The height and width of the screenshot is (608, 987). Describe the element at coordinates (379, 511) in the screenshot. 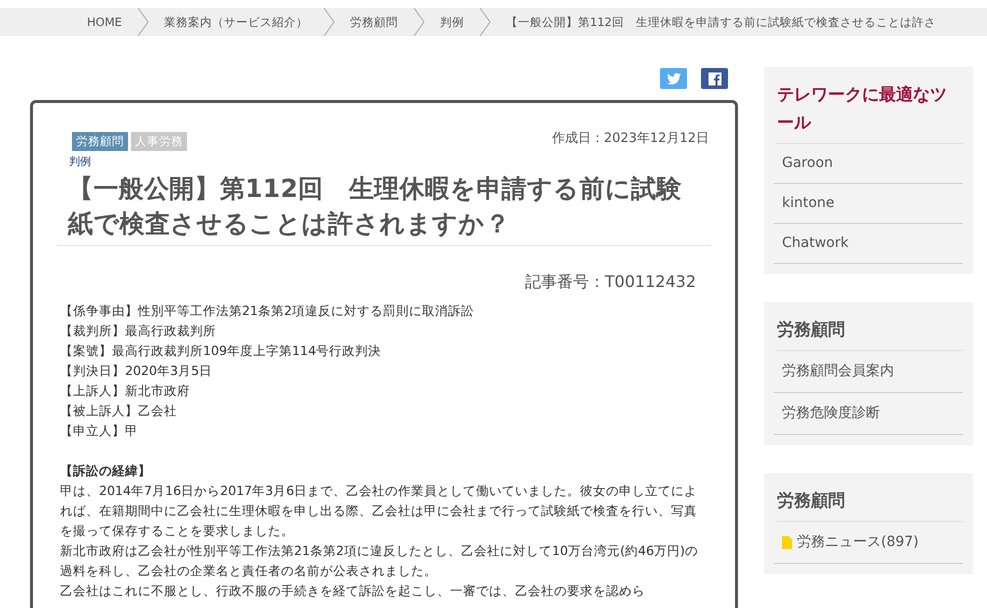

I see `body-paragraph: 甲は、2014年7月16日から2017年3月6日まで、乙会社の作業員として働いていました。彼女の申し立てによれば、在籍期間中に乙会社に生理休暇を申し出る際、乙会社は甲に会社まで行って試験紙で検査を行い、写真を撮って保存することを要求しました。` at that location.